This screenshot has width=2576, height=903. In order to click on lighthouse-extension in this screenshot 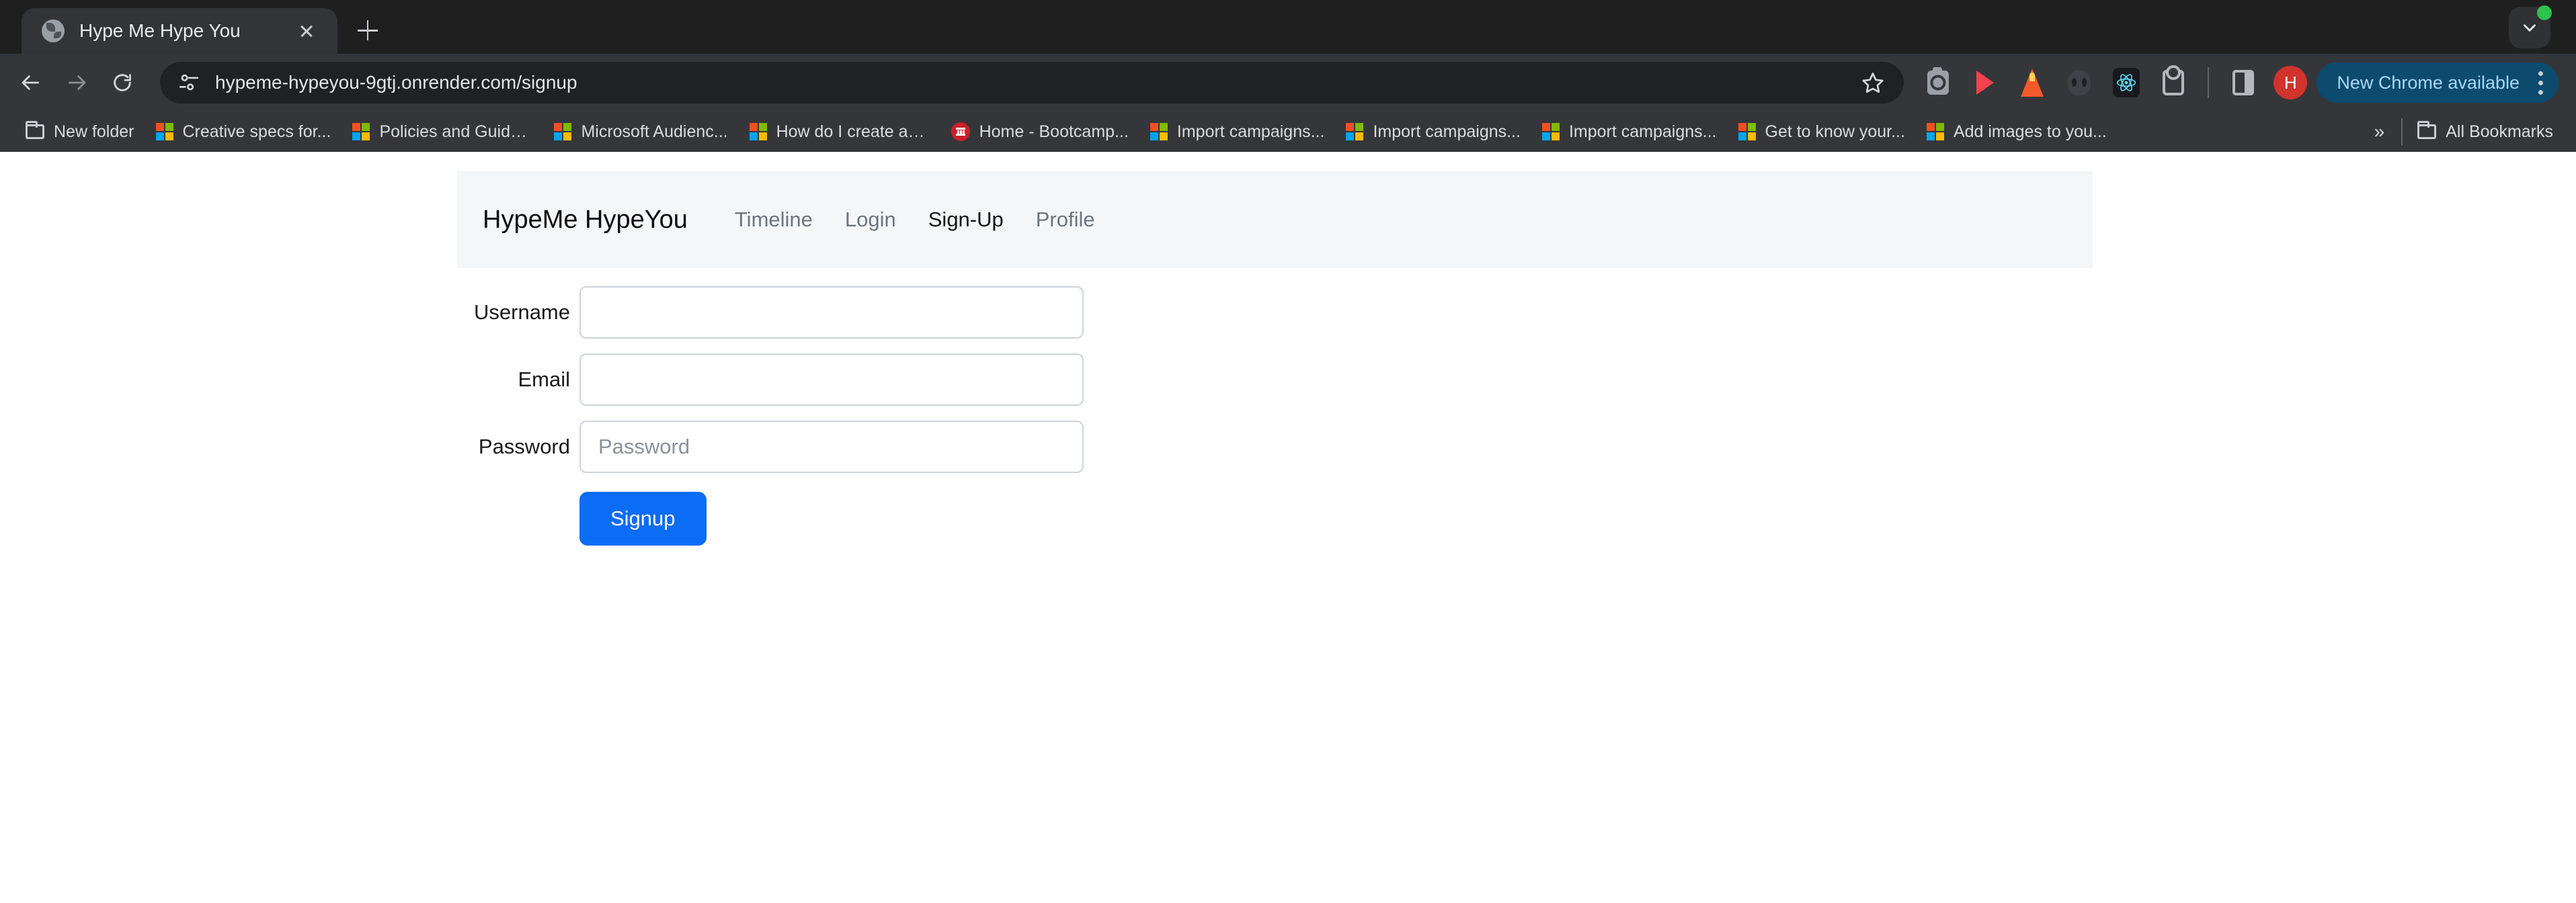, I will do `click(2032, 82)`.